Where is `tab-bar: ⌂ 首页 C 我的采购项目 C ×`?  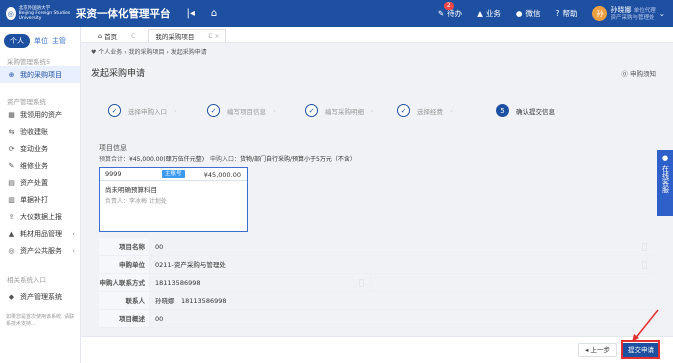
tab-bar: ⌂ 首页 C 我的采购项目 C × is located at coordinates (377, 35).